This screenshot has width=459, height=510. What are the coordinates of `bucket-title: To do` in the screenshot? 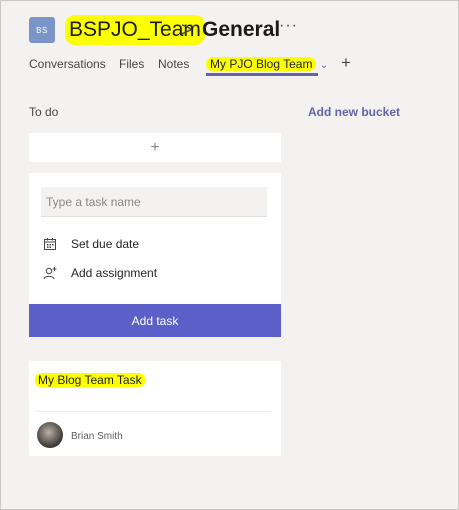 It's located at (44, 112).